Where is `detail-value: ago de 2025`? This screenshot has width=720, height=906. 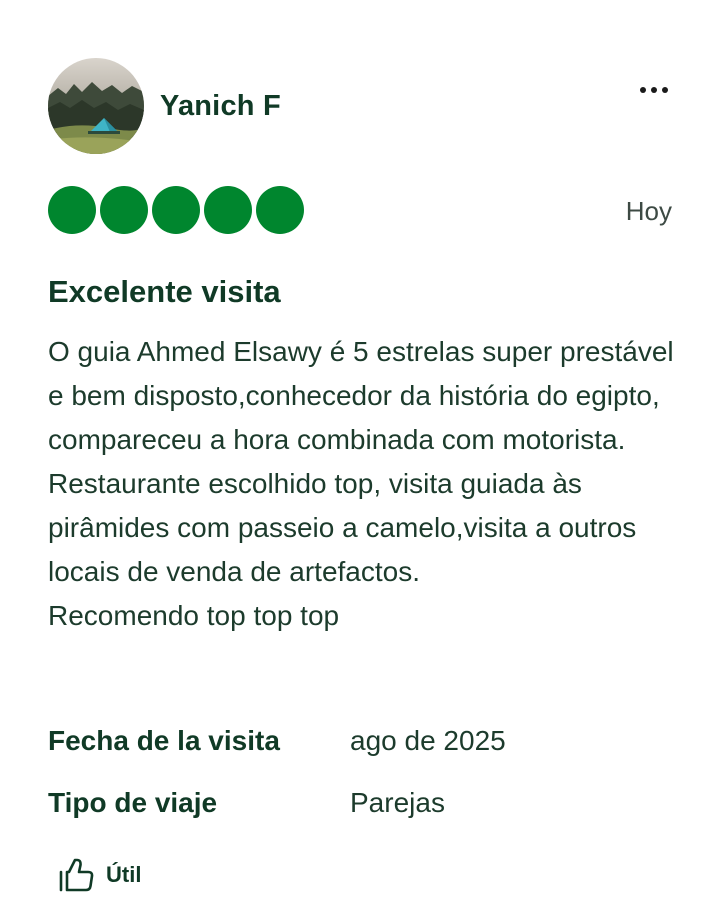 detail-value: ago de 2025 is located at coordinates (428, 740).